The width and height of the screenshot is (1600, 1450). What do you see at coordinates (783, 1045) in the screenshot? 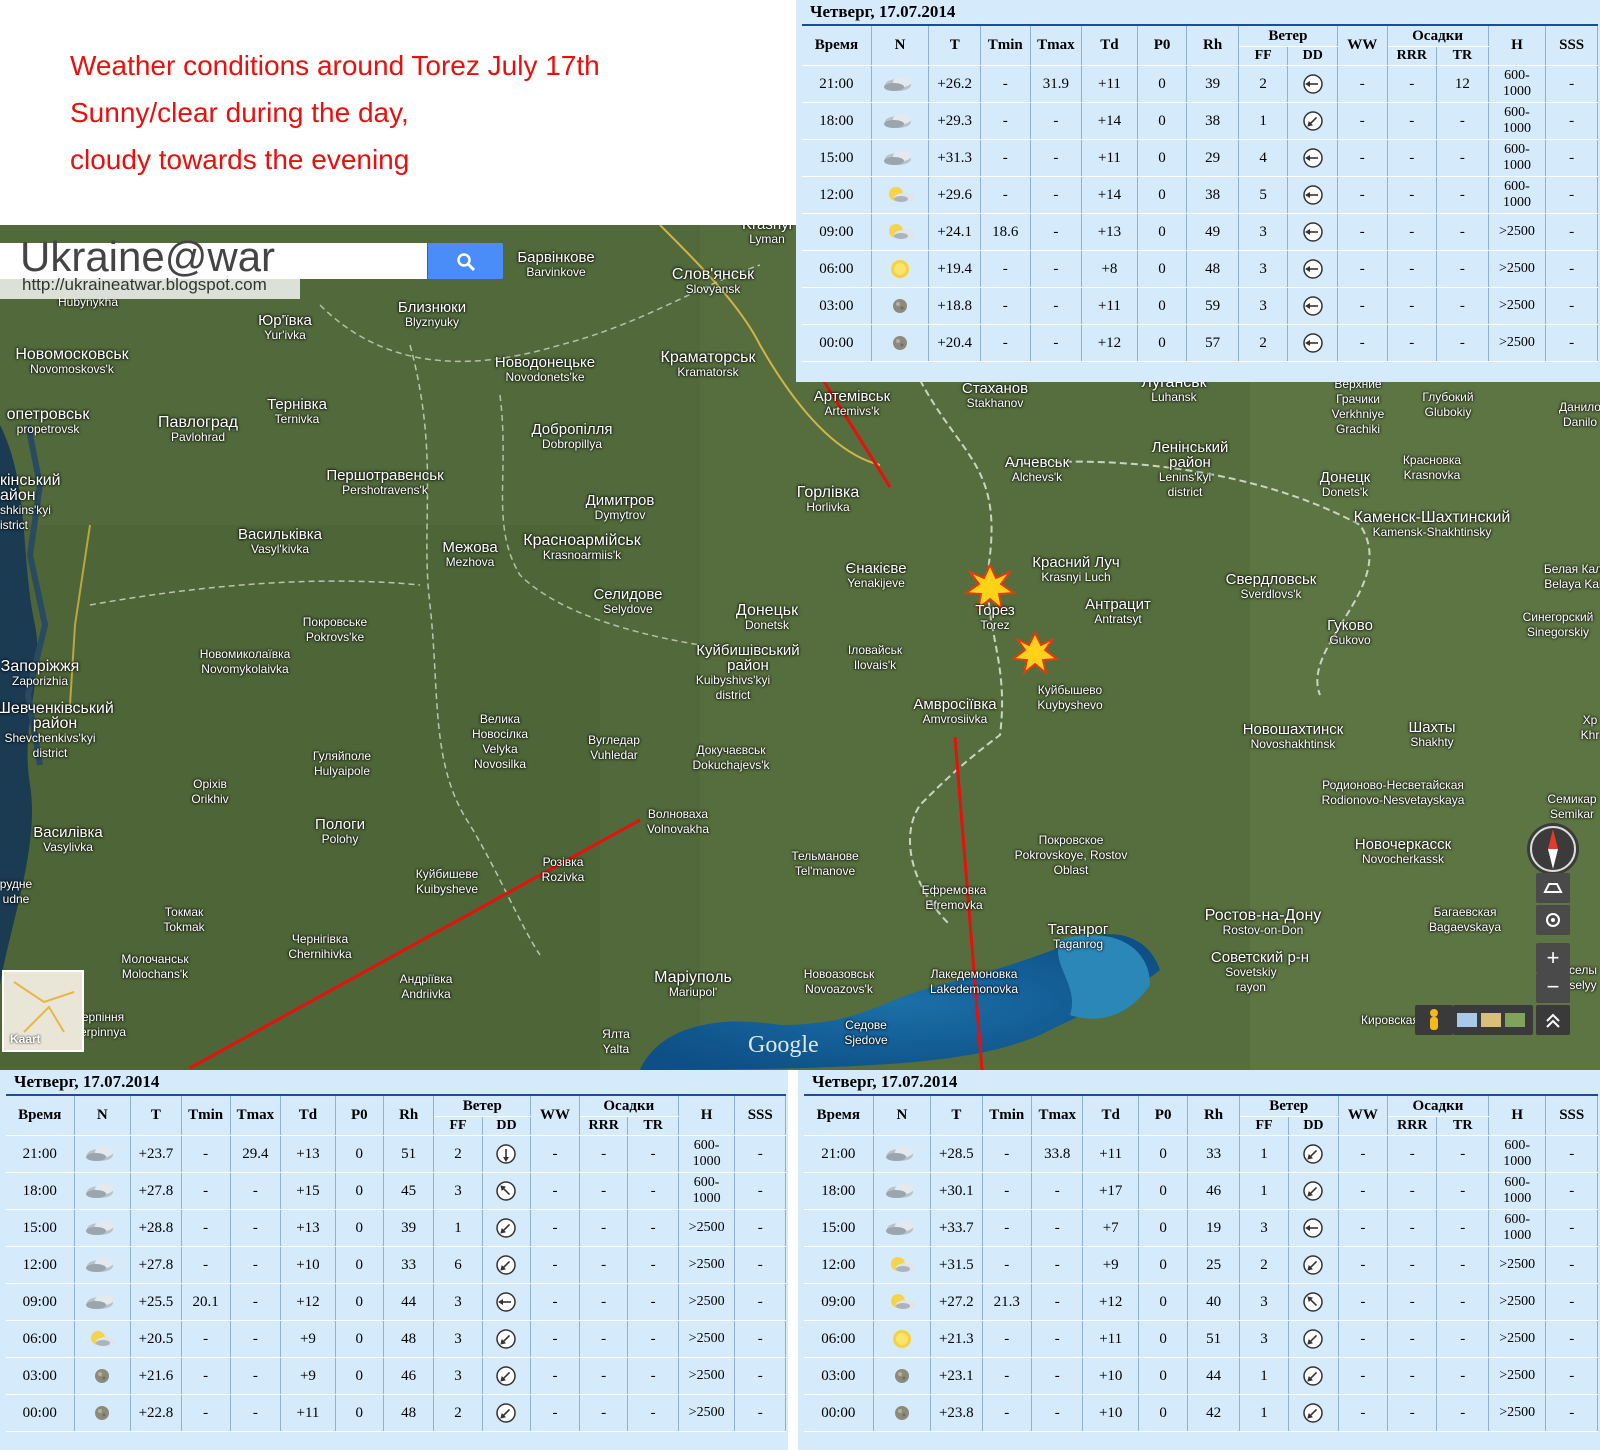
I see `google-logo: Google` at bounding box center [783, 1045].